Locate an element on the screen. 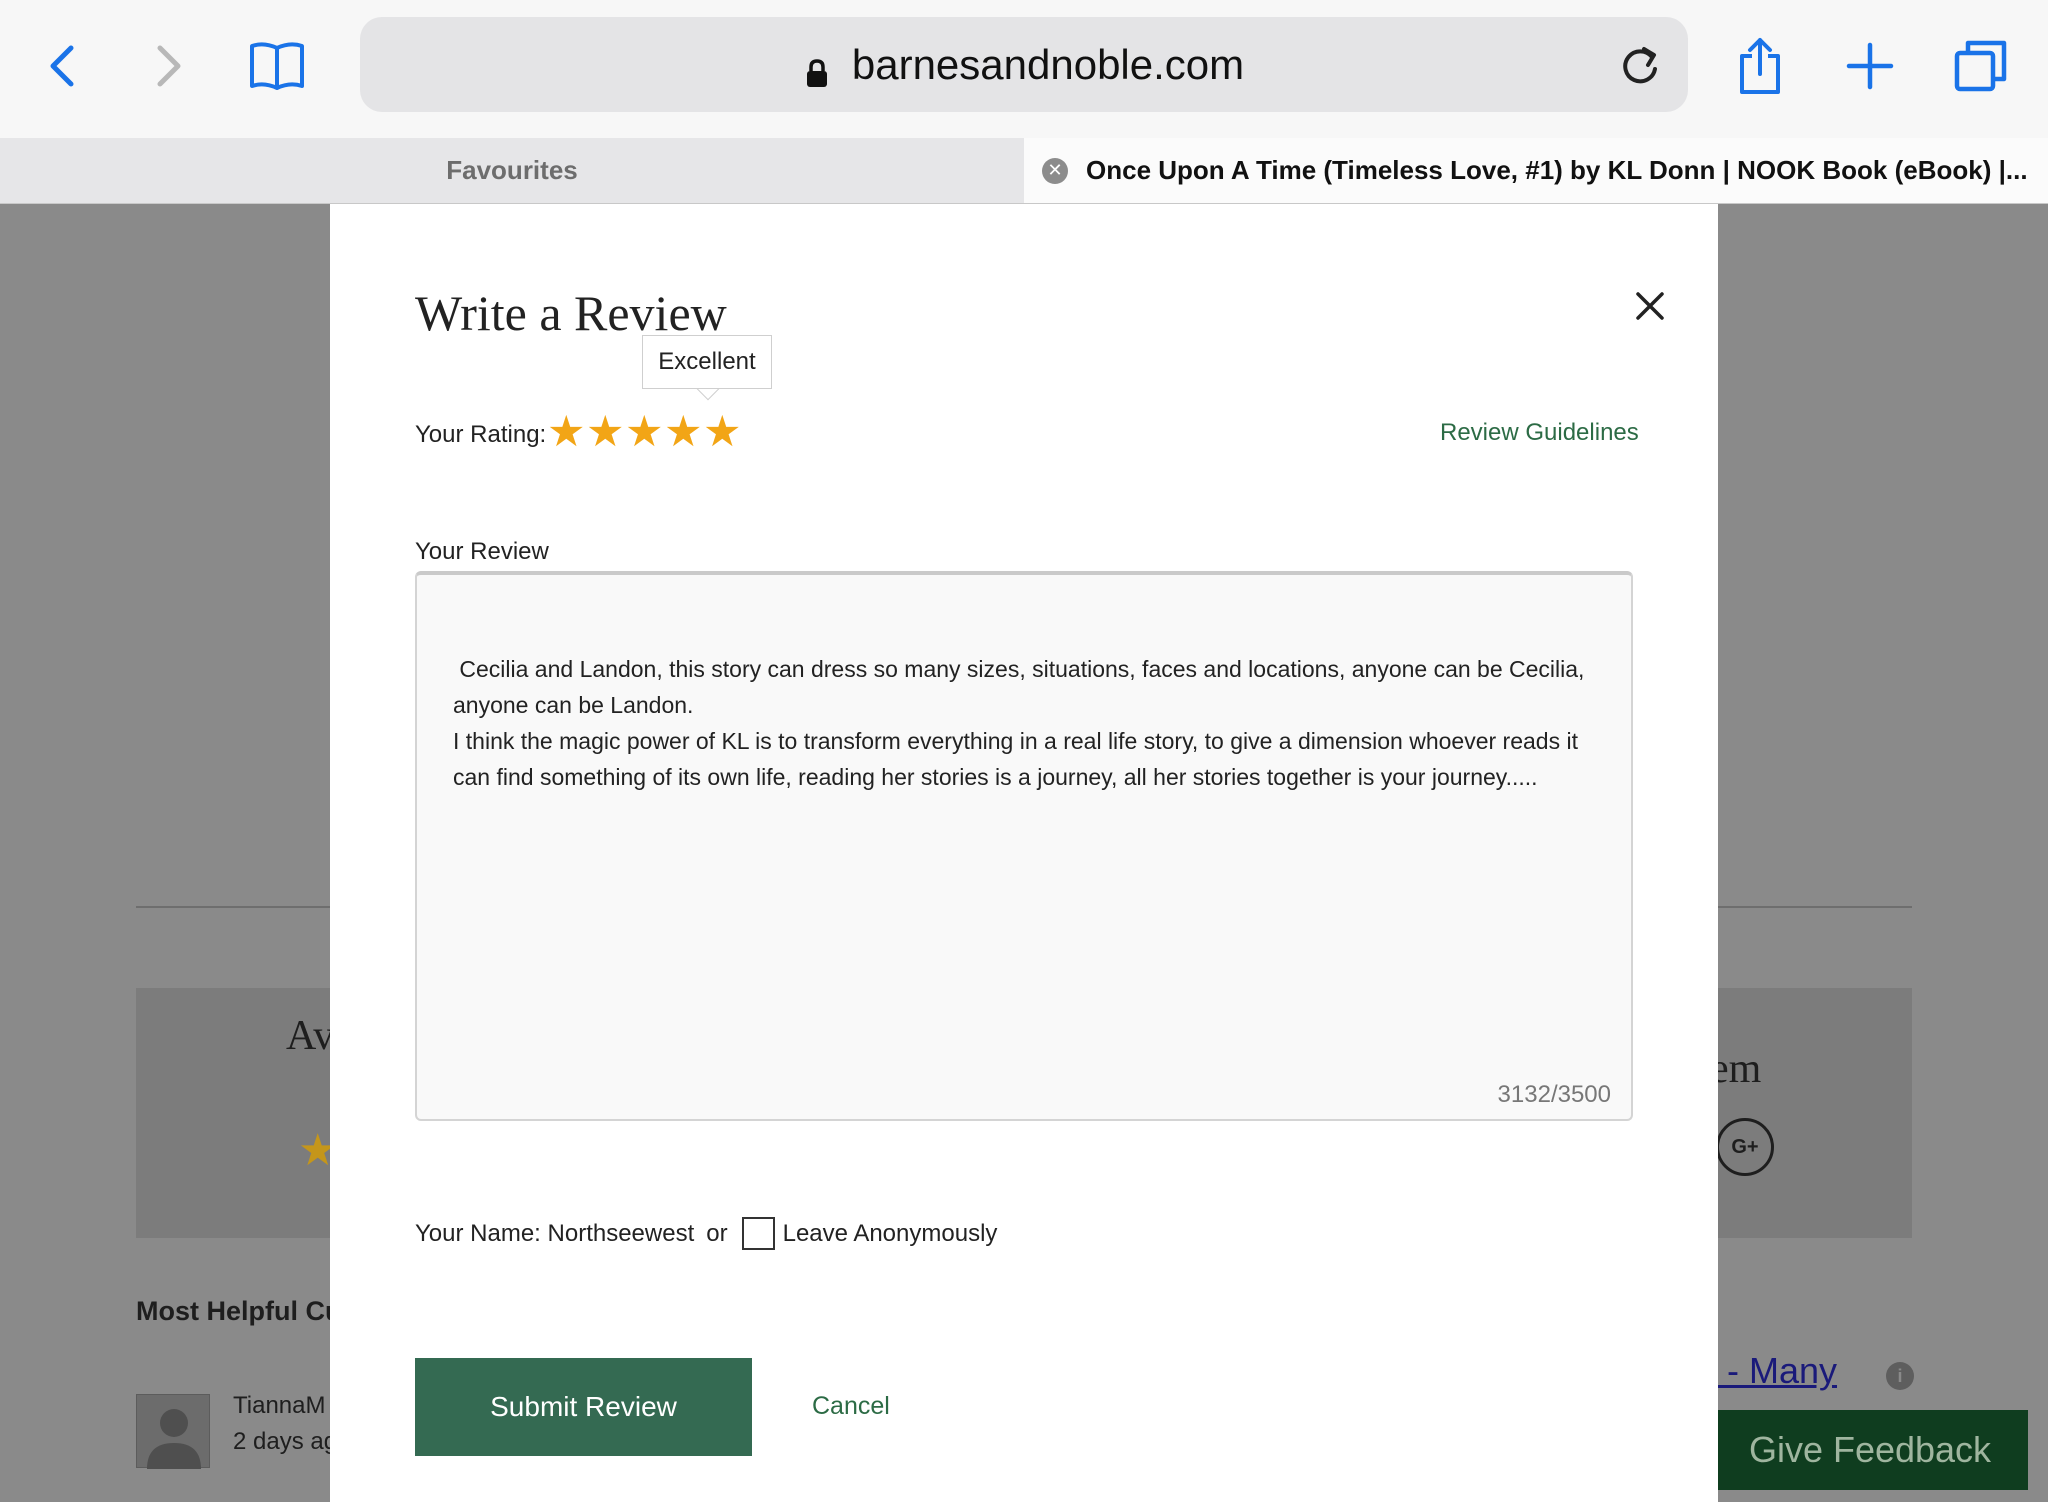 Image resolution: width=2048 pixels, height=1502 pixels. star-icon-2: ★ is located at coordinates (605, 432).